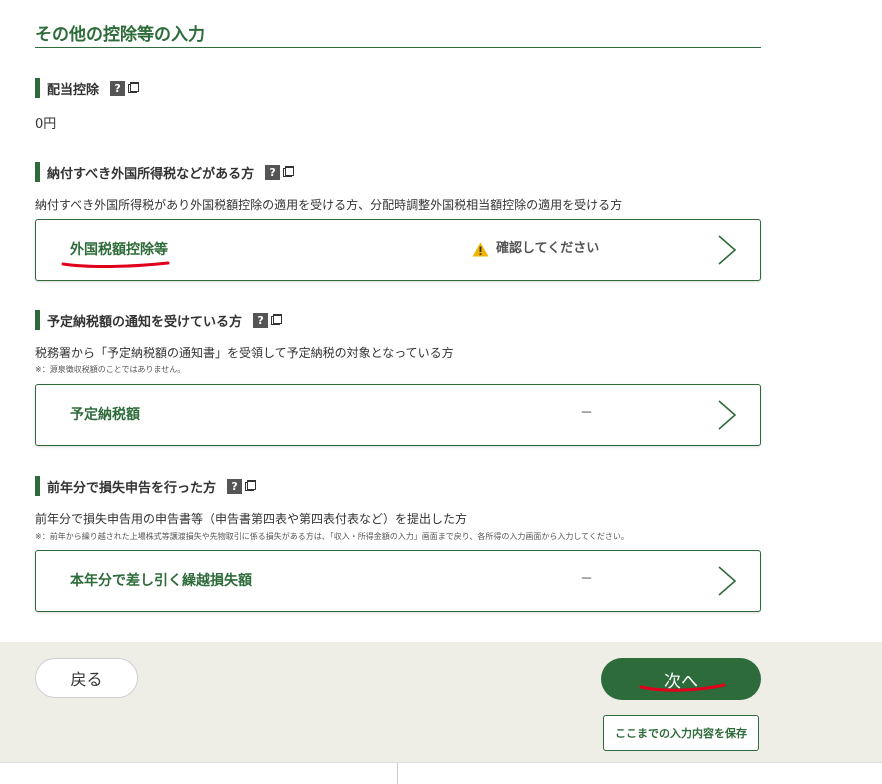  Describe the element at coordinates (105, 415) in the screenshot. I see `item-label: 予定納税額` at that location.